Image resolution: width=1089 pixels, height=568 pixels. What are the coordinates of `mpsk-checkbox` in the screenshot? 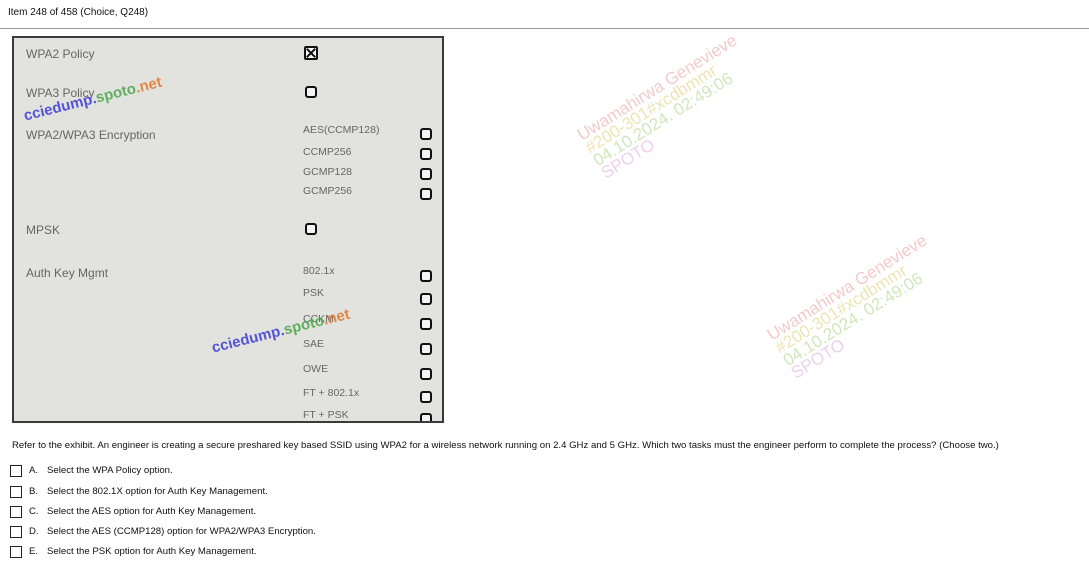 It's located at (311, 229).